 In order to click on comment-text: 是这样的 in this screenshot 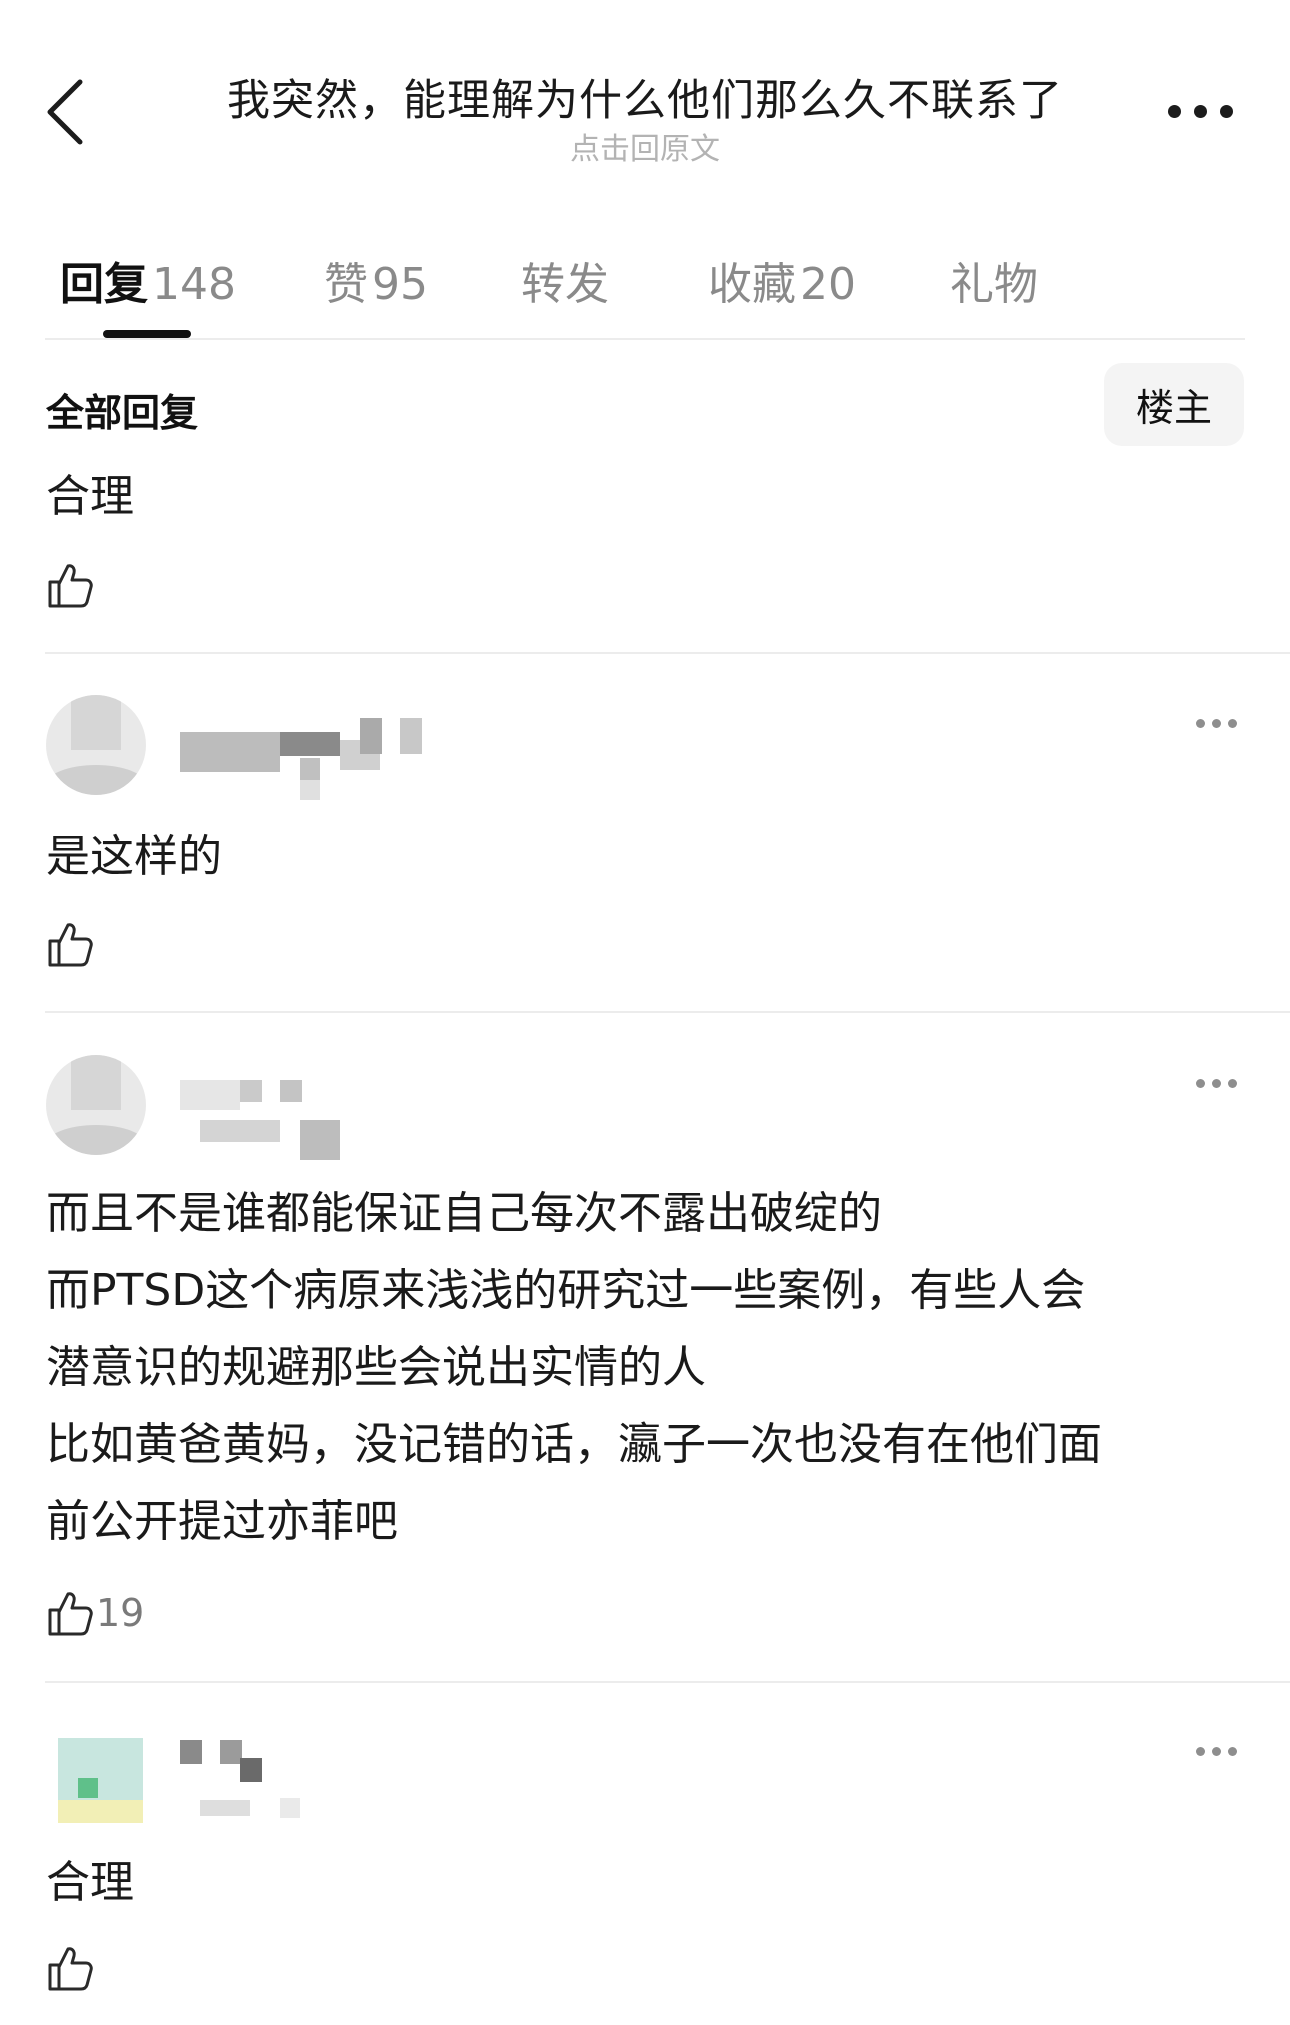, I will do `click(134, 856)`.